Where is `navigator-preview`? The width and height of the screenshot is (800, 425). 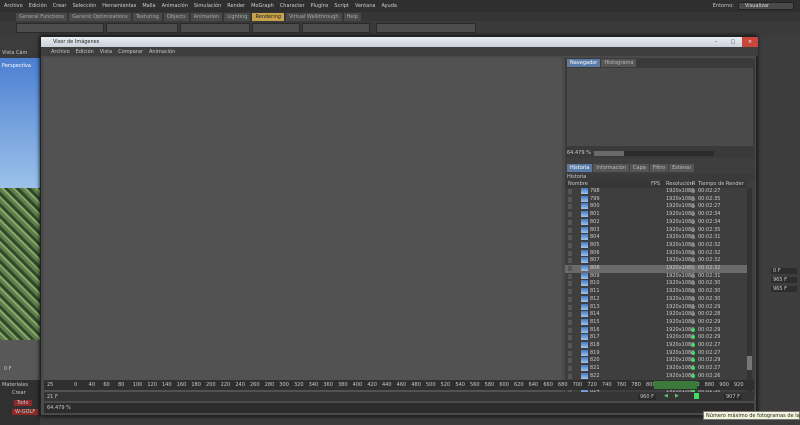
navigator-preview is located at coordinates (660, 107).